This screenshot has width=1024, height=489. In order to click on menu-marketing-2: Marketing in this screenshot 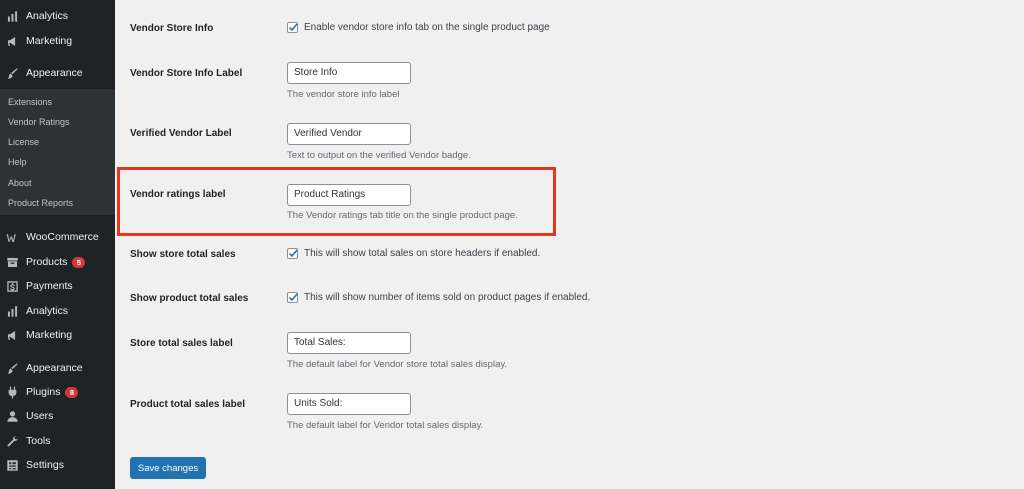, I will do `click(57, 335)`.